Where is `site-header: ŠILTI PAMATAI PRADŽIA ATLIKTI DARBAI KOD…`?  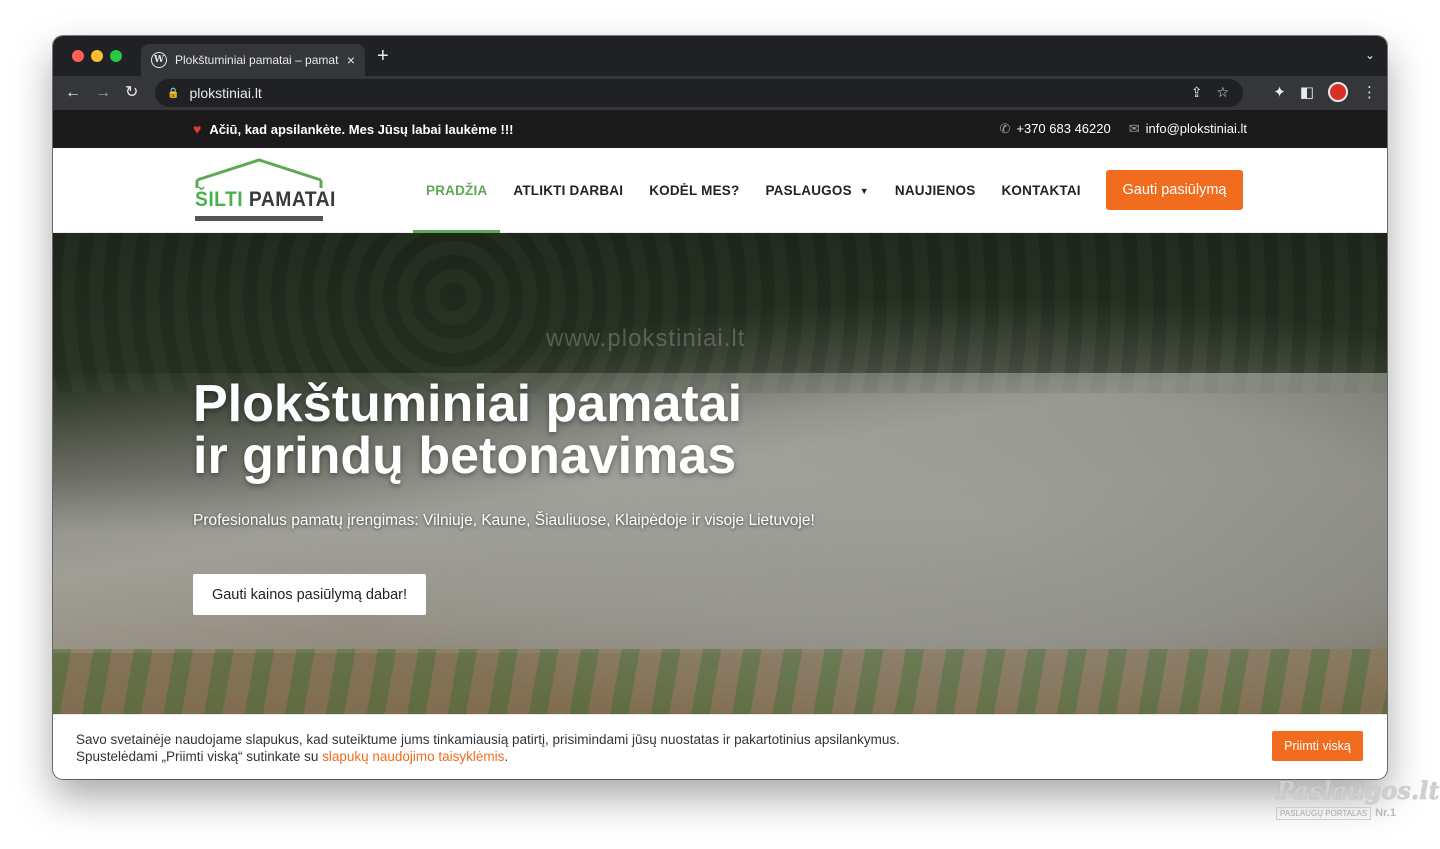
site-header: ŠILTI PAMATAI PRADŽIA ATLIKTI DARBAI KOD… is located at coordinates (720, 190).